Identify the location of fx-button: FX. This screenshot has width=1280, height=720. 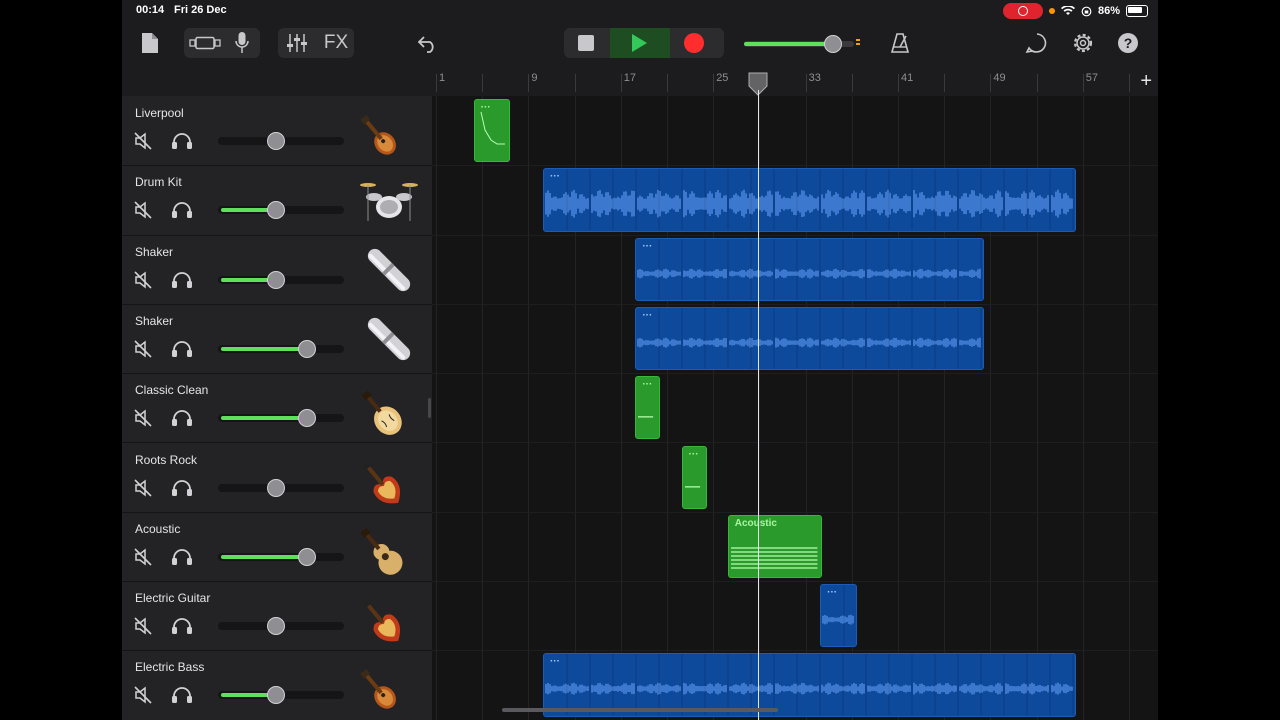
(336, 43).